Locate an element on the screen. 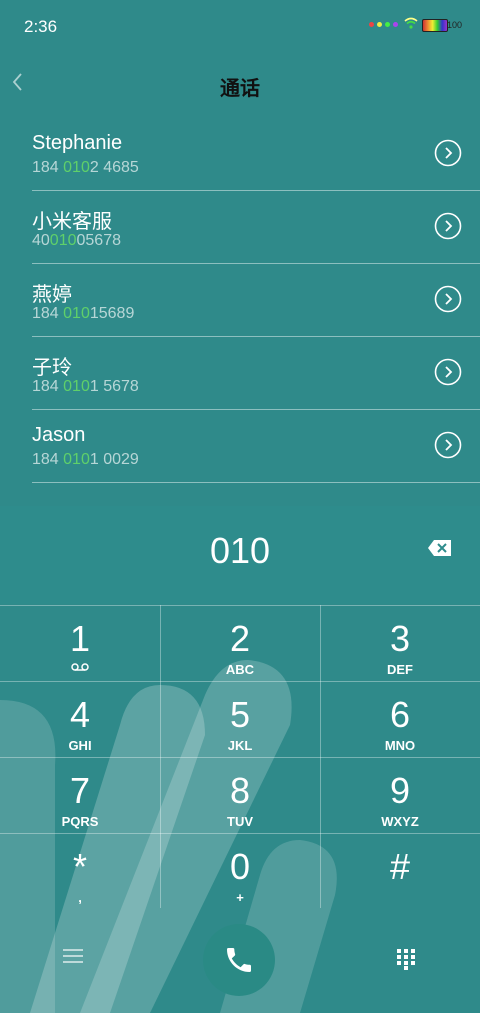 The height and width of the screenshot is (1013, 480). key-letters: DEF is located at coordinates (400, 669).